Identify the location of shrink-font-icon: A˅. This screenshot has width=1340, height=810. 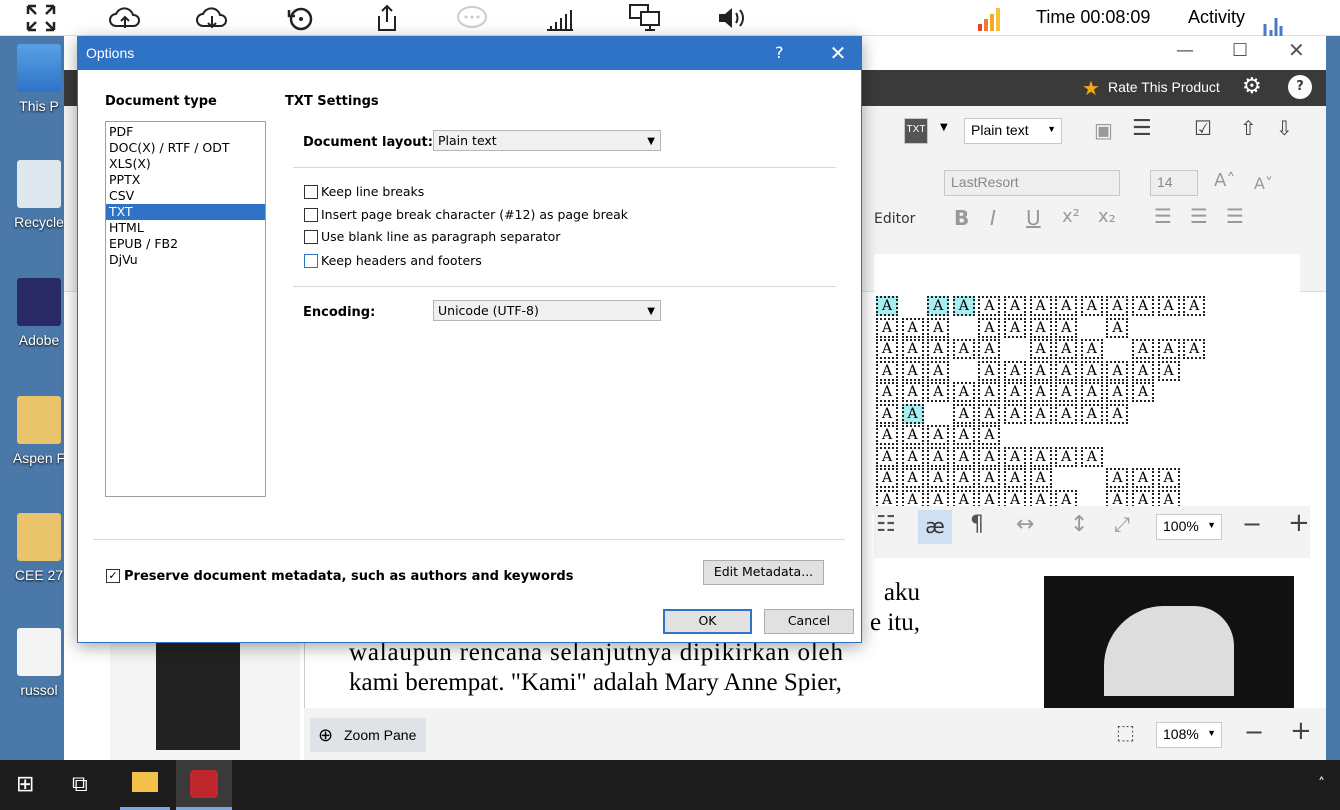
(1263, 183).